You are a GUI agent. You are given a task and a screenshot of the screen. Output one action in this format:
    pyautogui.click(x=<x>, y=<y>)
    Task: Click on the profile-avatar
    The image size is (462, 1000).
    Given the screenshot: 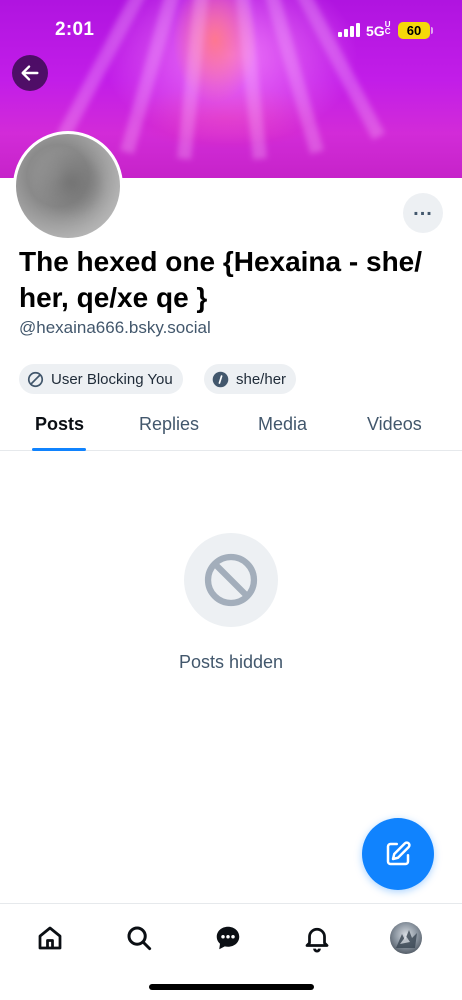 What is the action you would take?
    pyautogui.click(x=68, y=186)
    